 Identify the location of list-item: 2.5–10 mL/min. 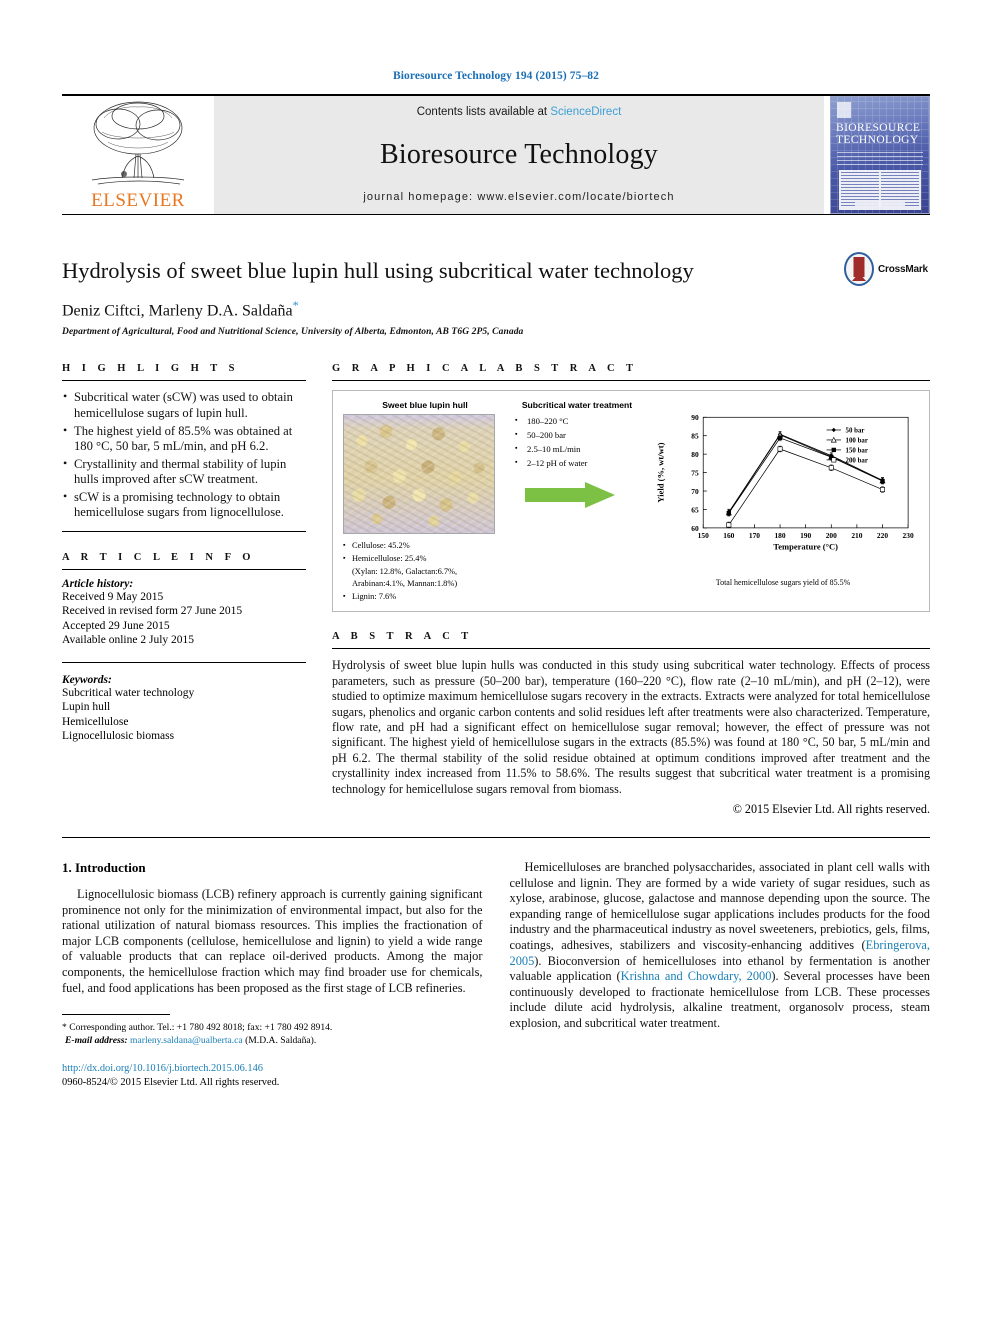
(577, 448).